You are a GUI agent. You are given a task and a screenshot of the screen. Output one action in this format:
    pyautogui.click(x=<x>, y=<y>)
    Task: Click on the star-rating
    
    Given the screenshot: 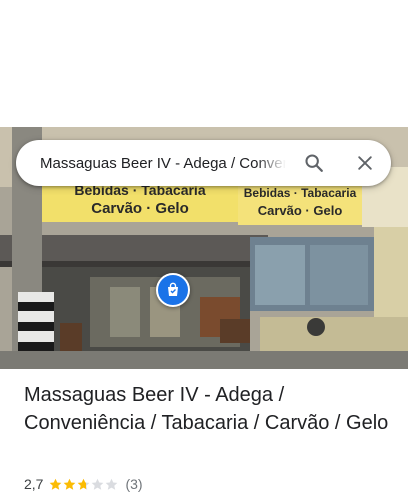 What is the action you would take?
    pyautogui.click(x=84, y=484)
    